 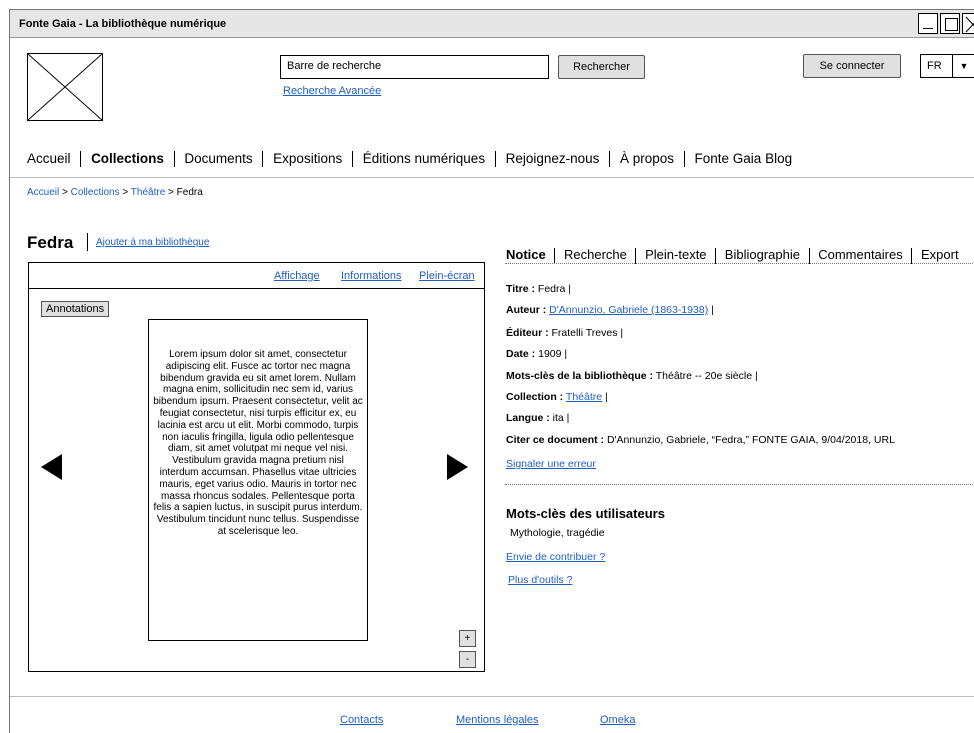 What do you see at coordinates (928, 23) in the screenshot?
I see `minimize-icon` at bounding box center [928, 23].